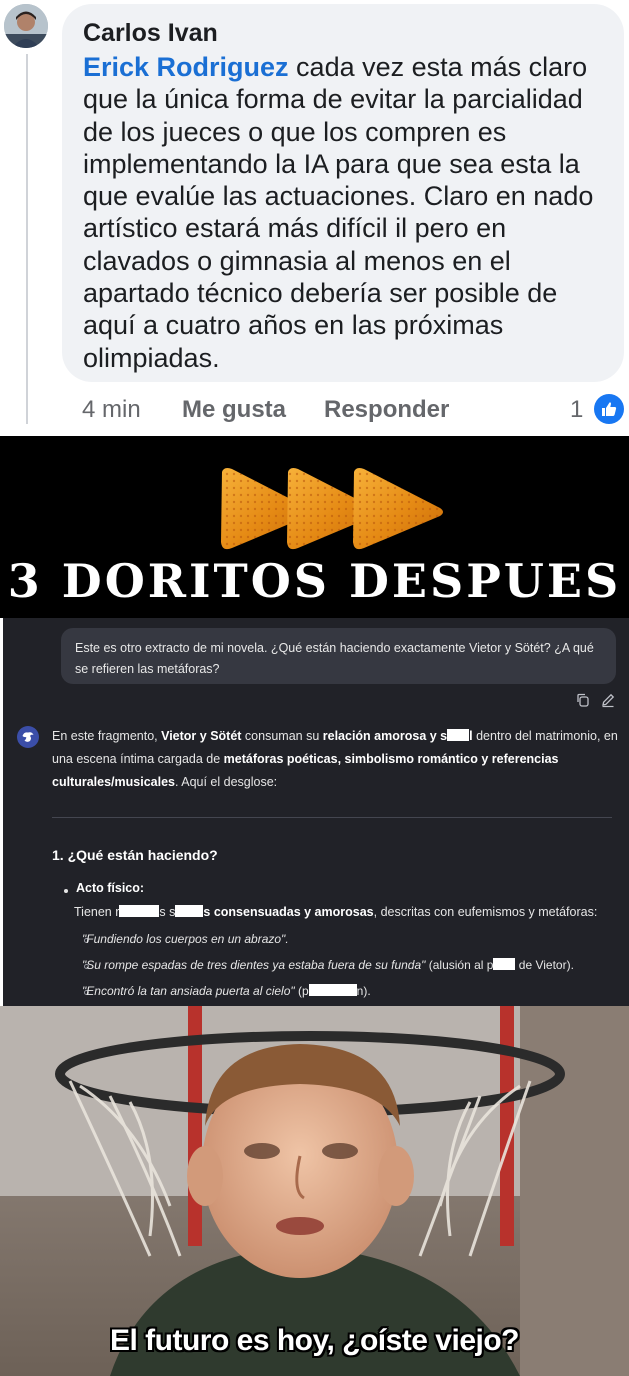  I want to click on bullet-dot, so click(66, 891).